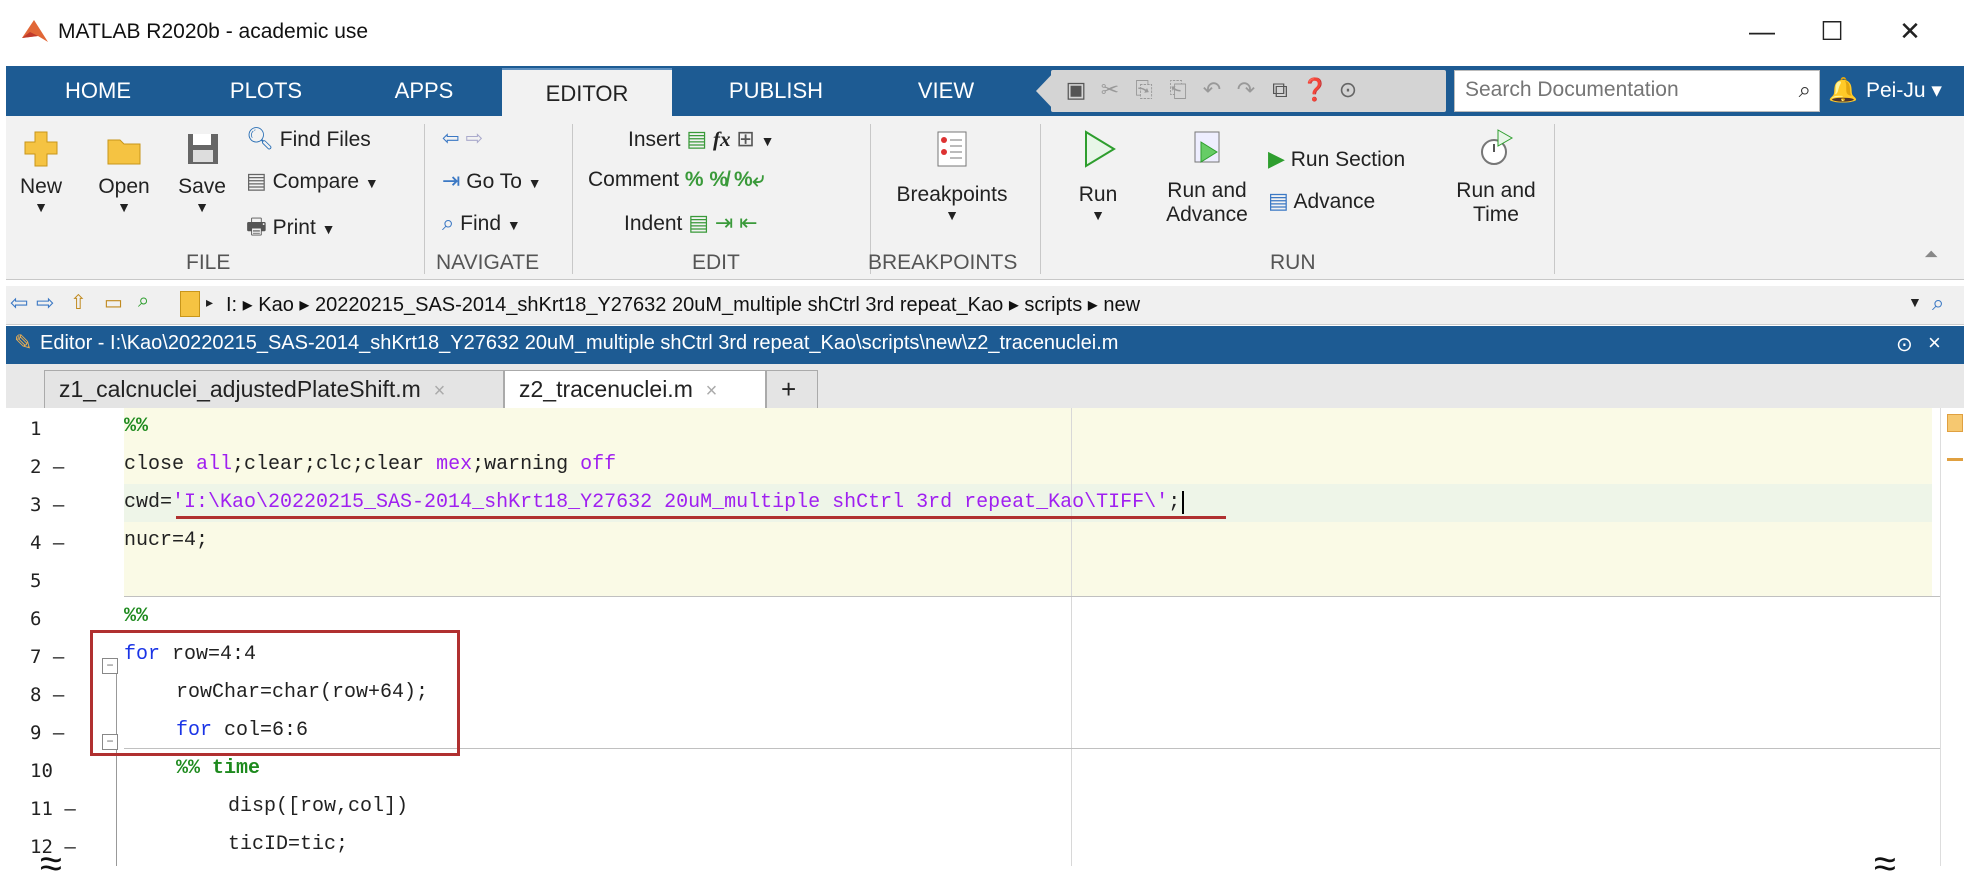 The height and width of the screenshot is (888, 1964). Describe the element at coordinates (1915, 302) in the screenshot. I see `path-dropdown-icon: ▼` at that location.